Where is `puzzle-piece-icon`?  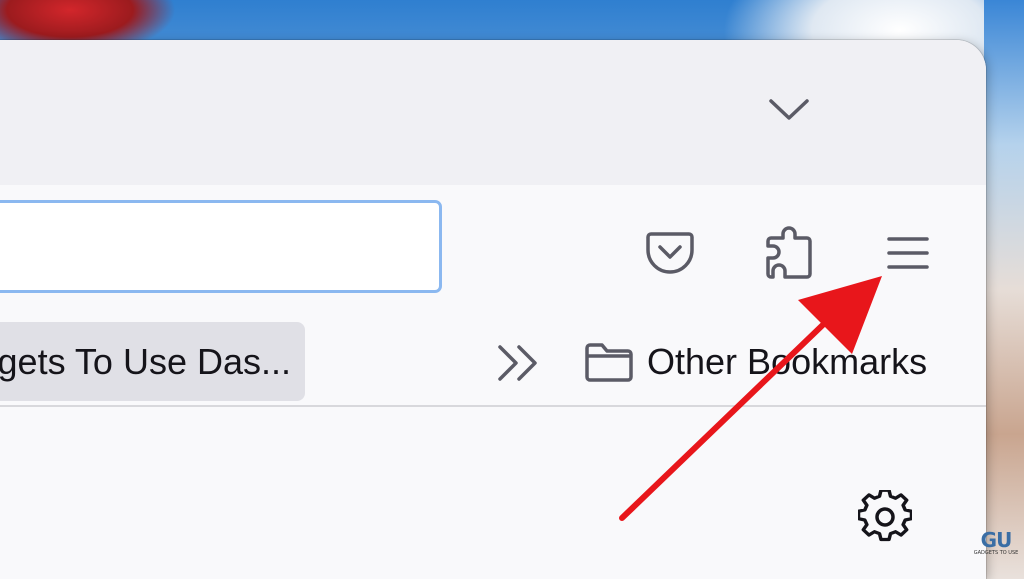
puzzle-piece-icon is located at coordinates (789, 252).